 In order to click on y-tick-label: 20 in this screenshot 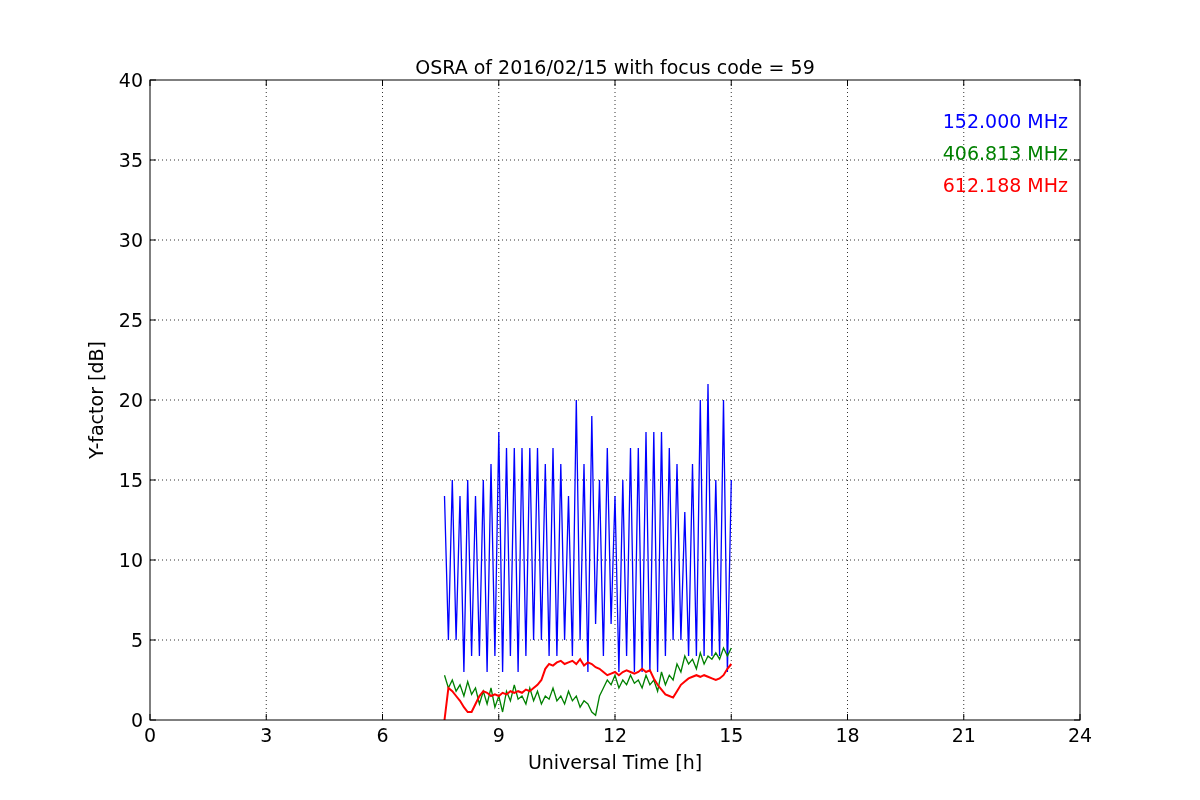, I will do `click(130, 400)`.